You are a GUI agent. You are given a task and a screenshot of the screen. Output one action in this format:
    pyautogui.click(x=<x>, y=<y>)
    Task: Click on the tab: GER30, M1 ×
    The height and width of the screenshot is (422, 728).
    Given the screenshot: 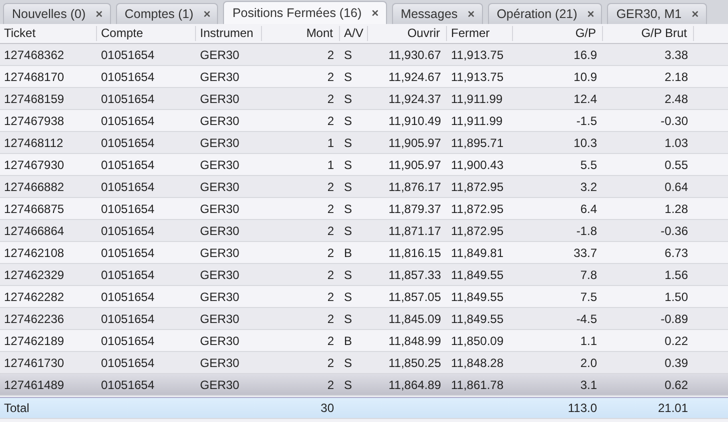 What is the action you would take?
    pyautogui.click(x=657, y=13)
    